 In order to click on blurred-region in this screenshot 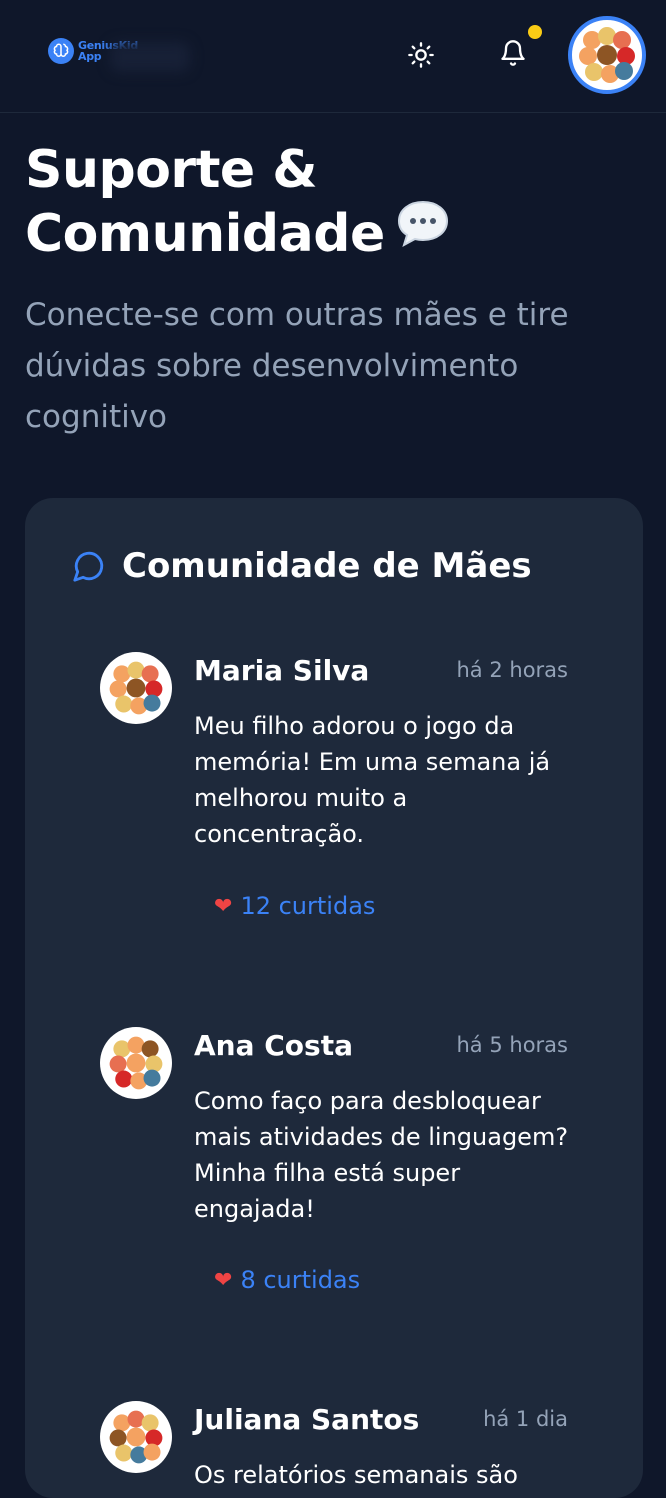, I will do `click(150, 57)`.